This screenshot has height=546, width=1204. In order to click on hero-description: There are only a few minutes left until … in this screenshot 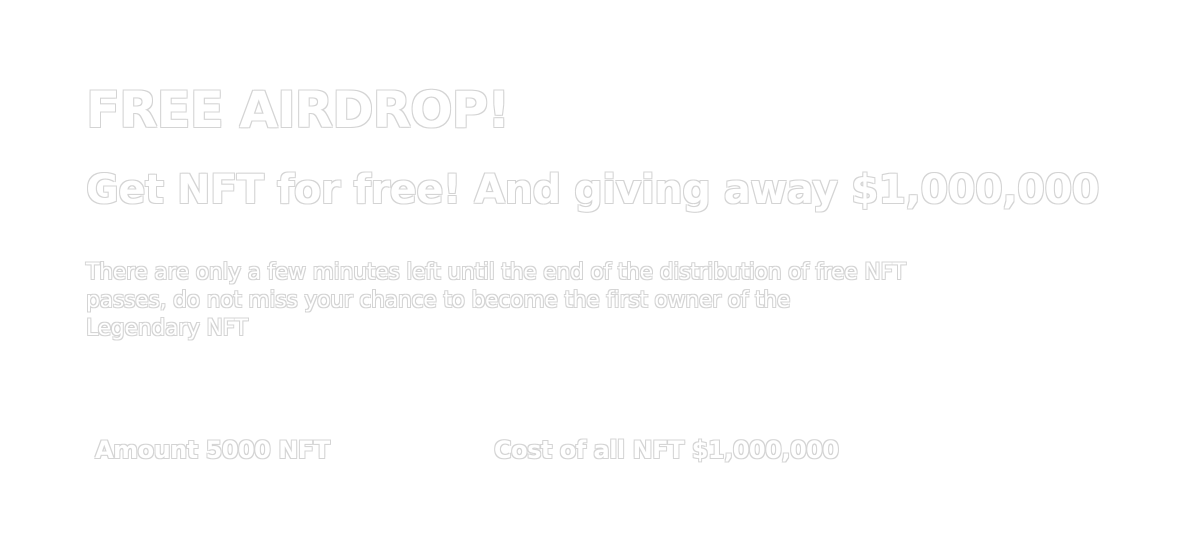, I will do `click(496, 300)`.